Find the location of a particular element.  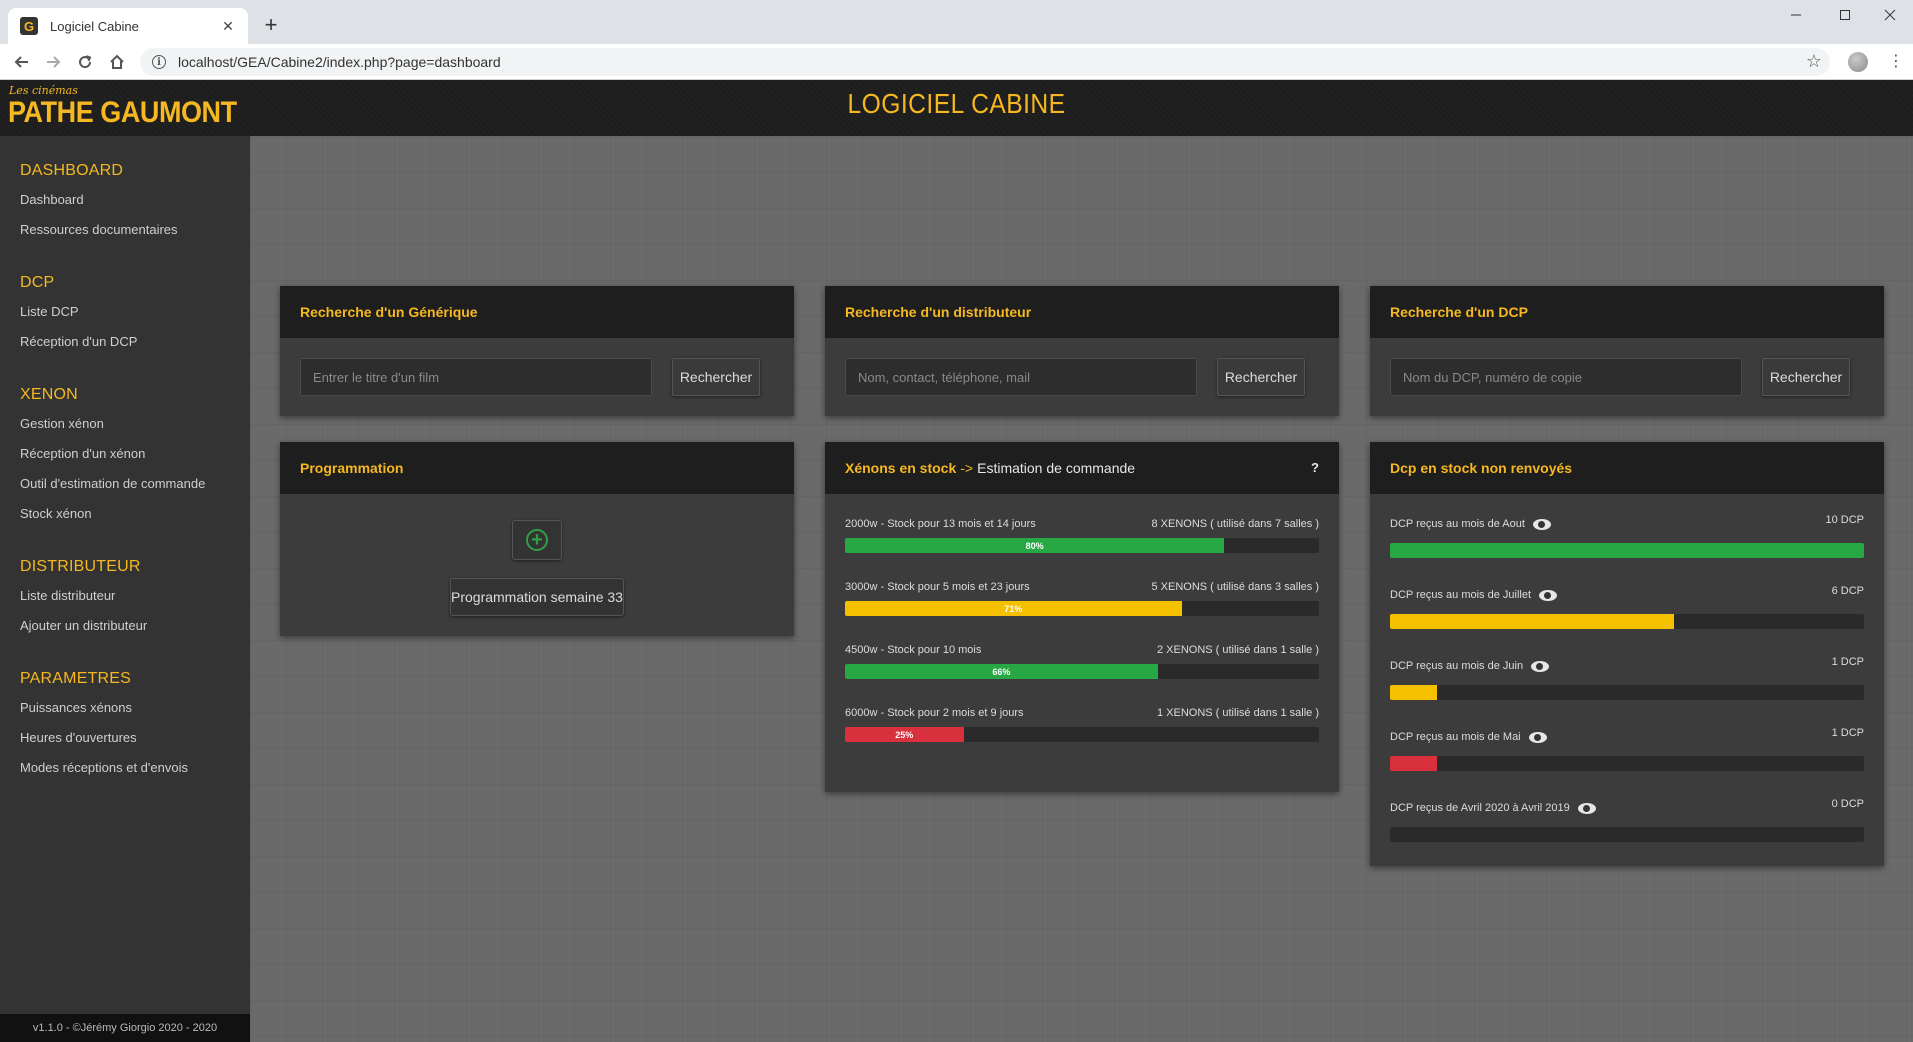

dcp-row-label-wrap: DCP reçus au mois de Juillet is located at coordinates (1474, 595).